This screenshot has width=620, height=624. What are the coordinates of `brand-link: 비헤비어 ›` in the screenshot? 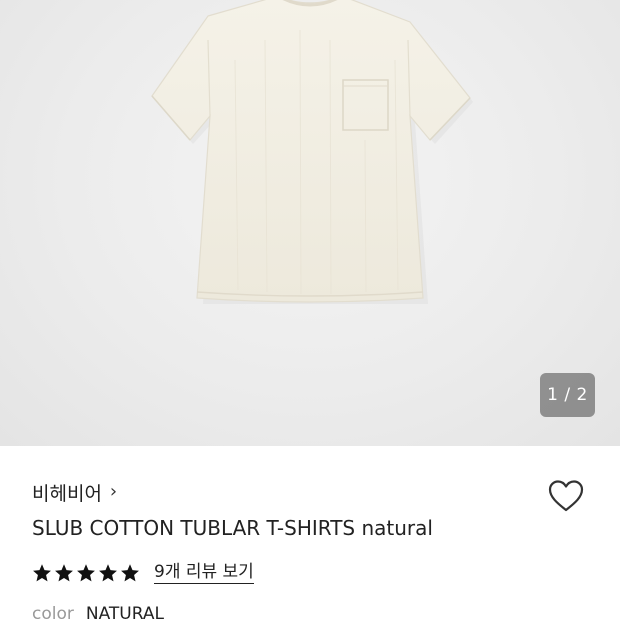 It's located at (74, 492).